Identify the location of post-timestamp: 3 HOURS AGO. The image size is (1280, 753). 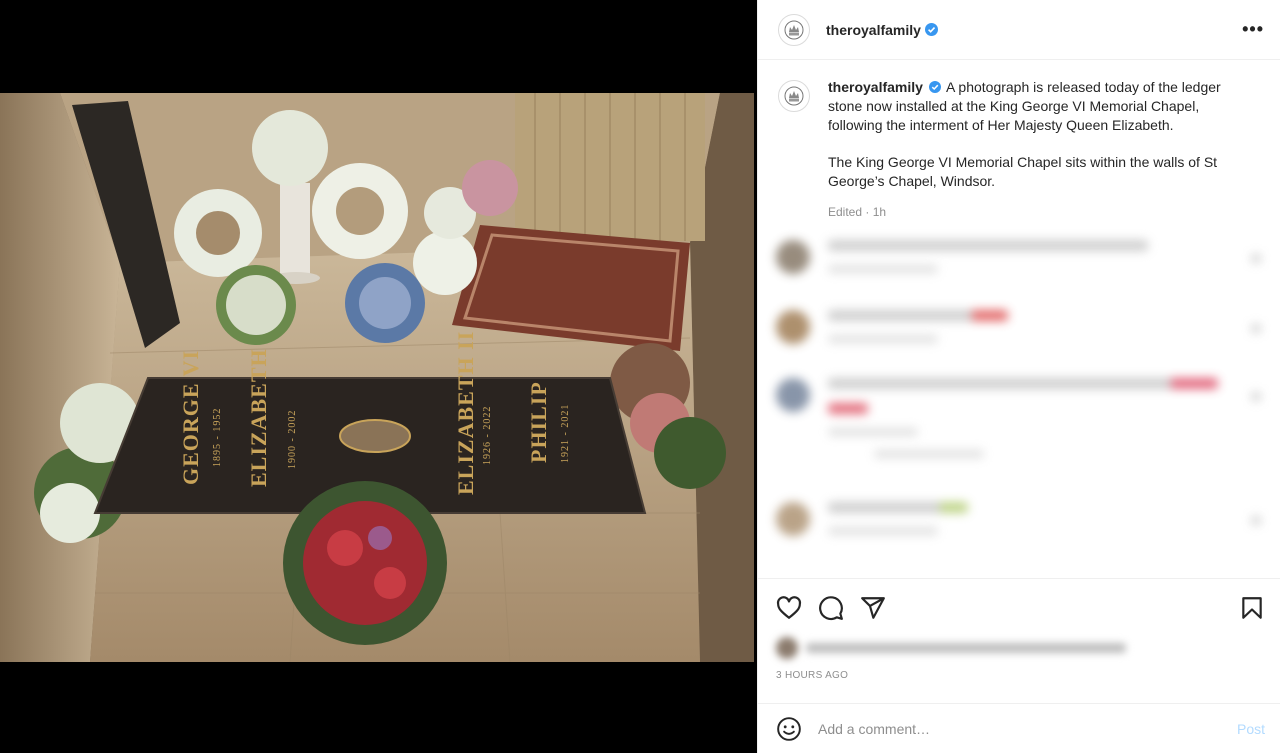
(812, 675).